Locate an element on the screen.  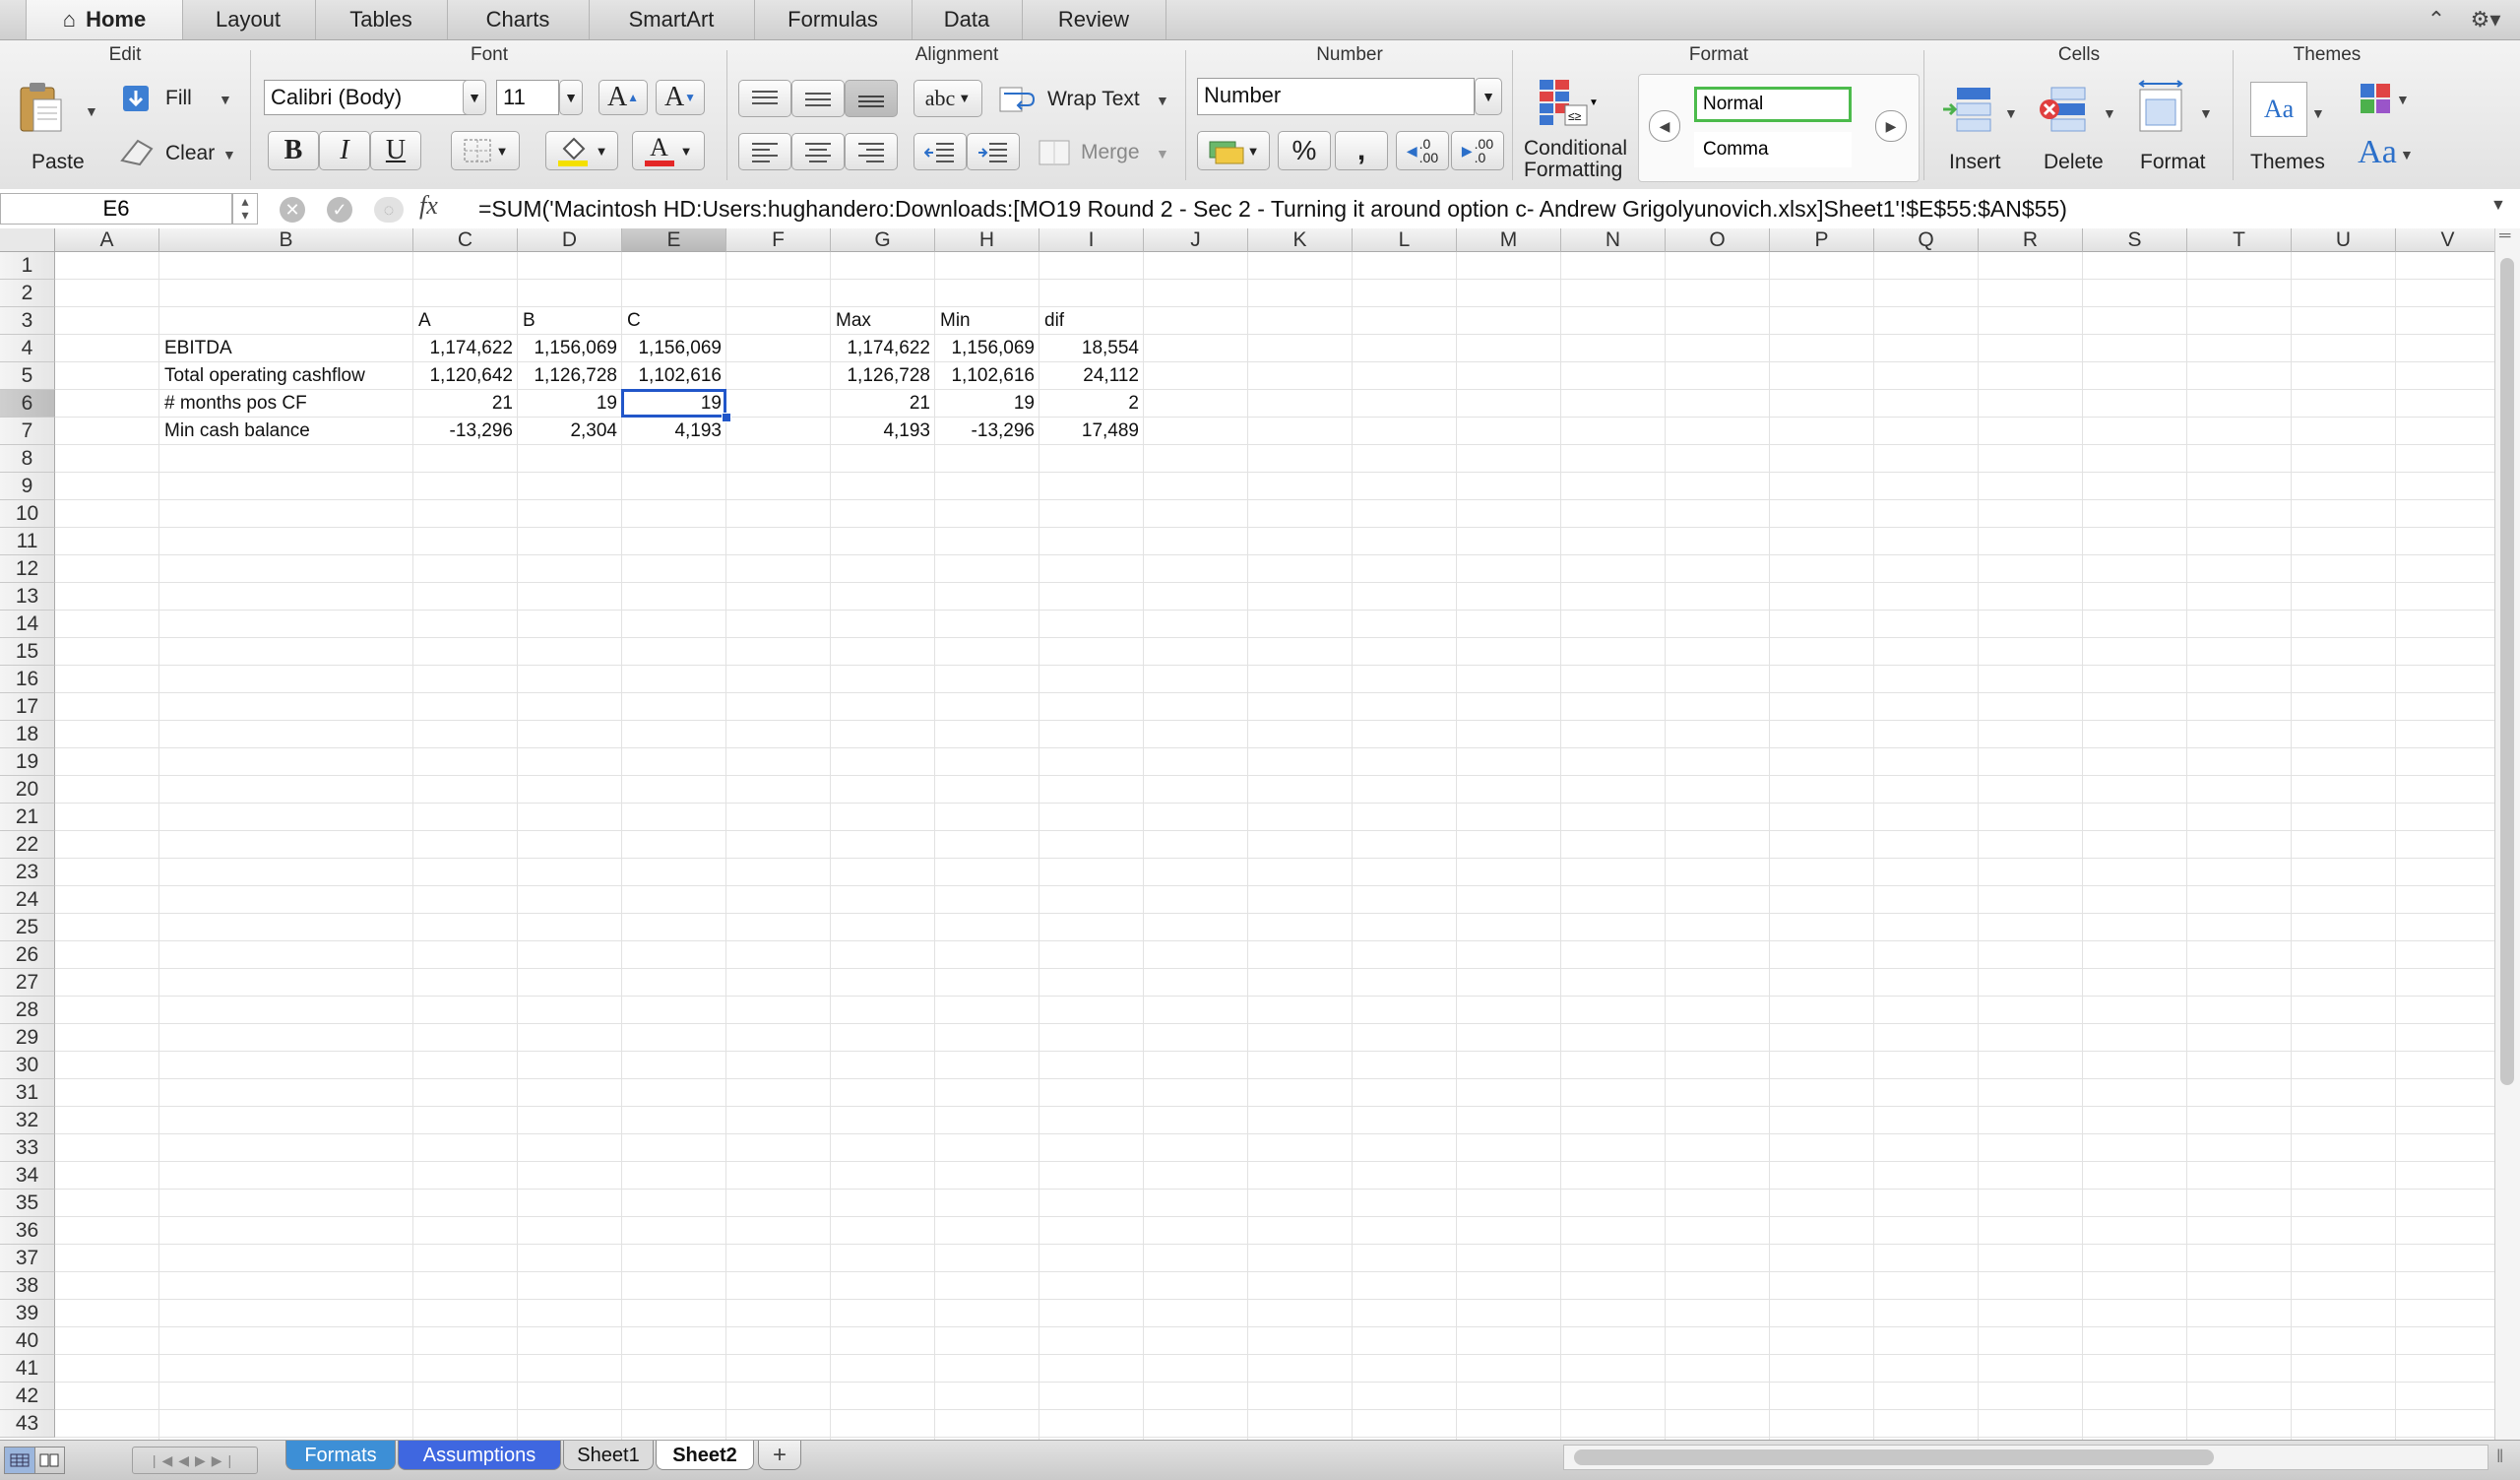
tab-layout: Layout is located at coordinates (248, 19).